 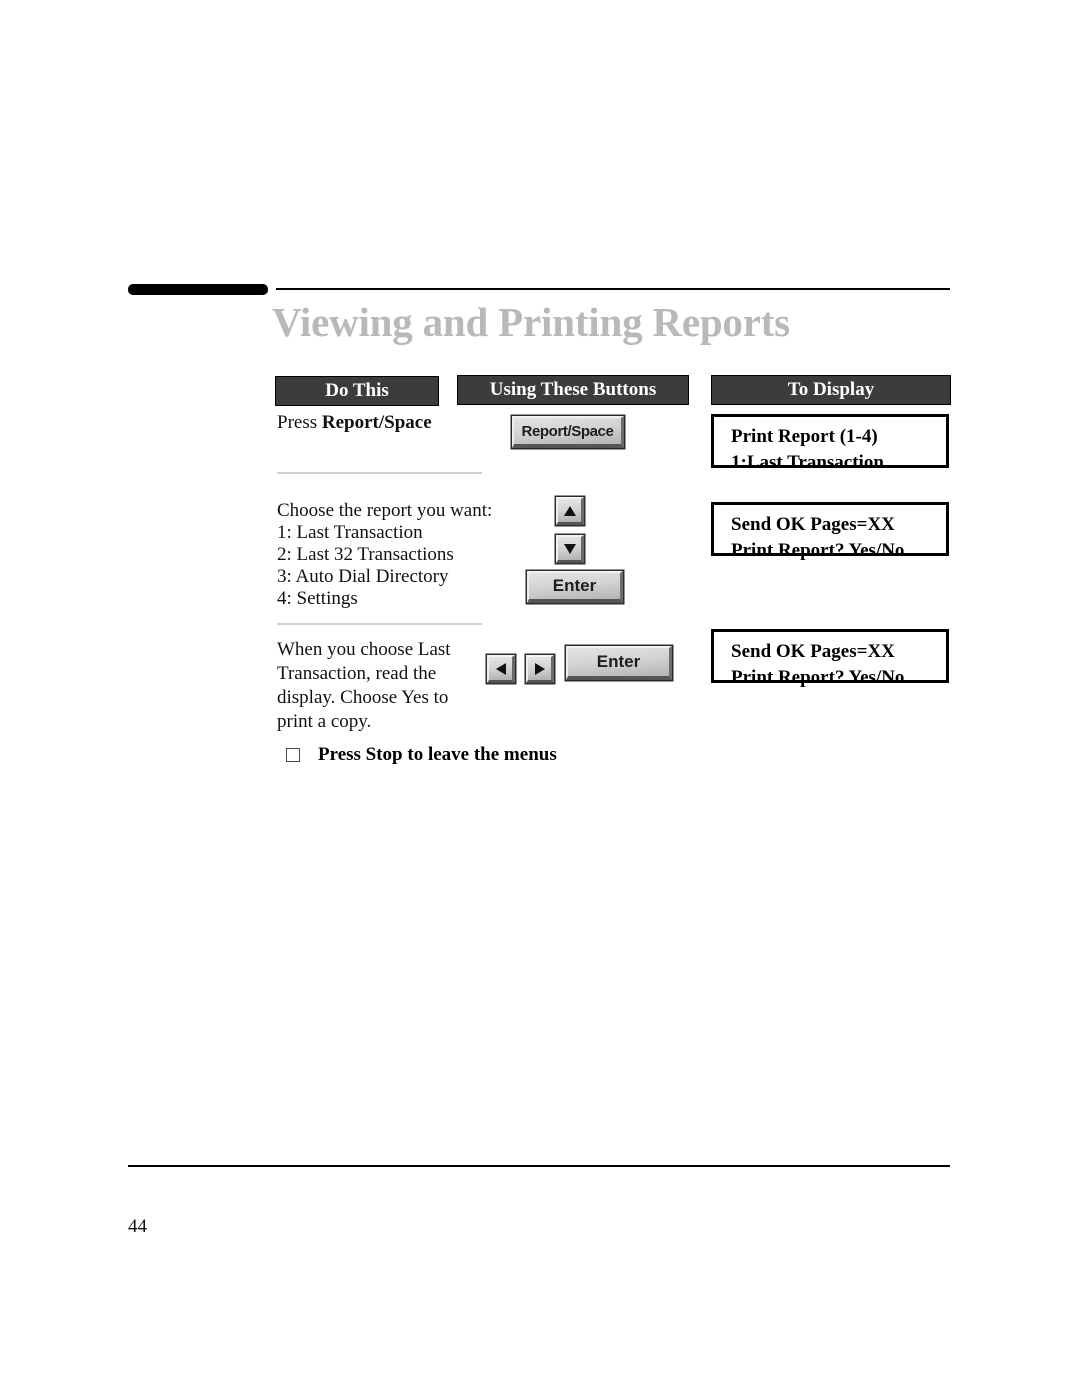 I want to click on triangle-left-icon, so click(x=500, y=668).